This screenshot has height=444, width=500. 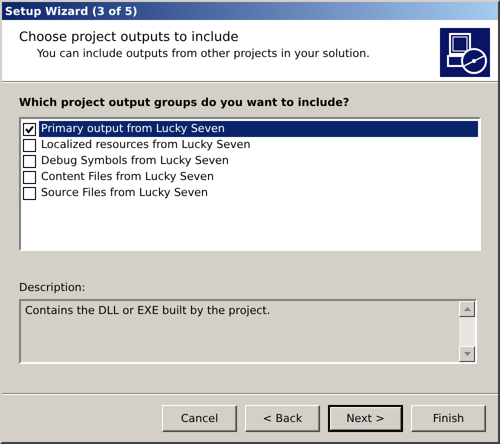 What do you see at coordinates (199, 418) in the screenshot?
I see `wizard-button: Cancel` at bounding box center [199, 418].